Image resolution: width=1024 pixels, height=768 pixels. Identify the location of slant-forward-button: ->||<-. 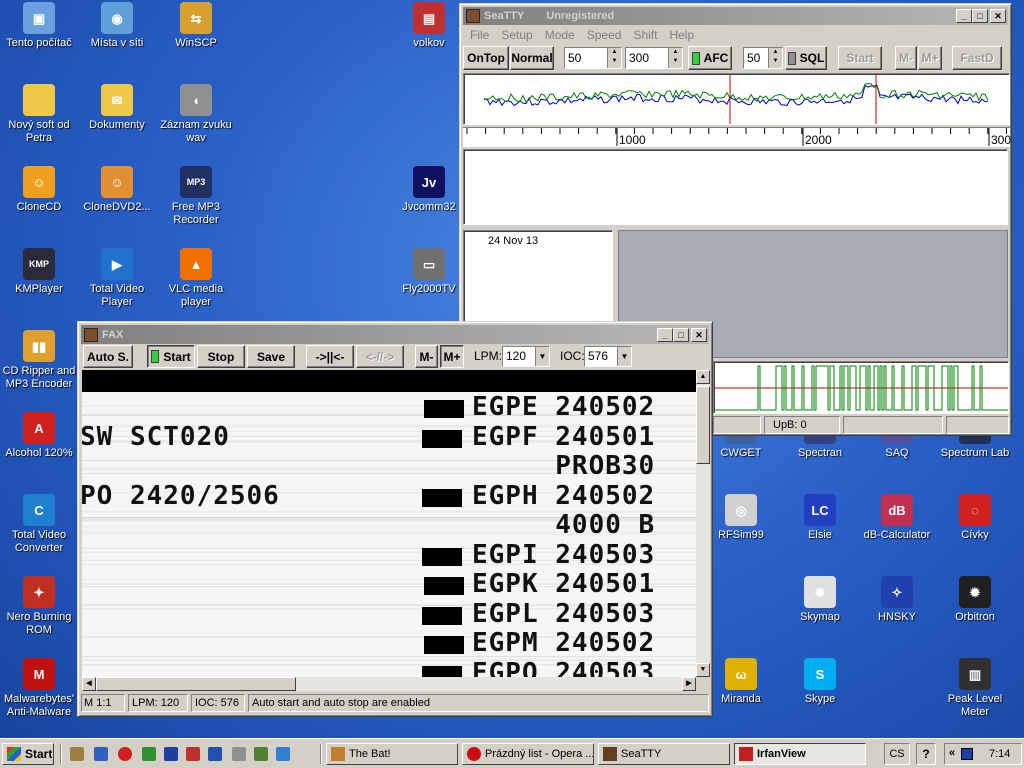
(330, 356).